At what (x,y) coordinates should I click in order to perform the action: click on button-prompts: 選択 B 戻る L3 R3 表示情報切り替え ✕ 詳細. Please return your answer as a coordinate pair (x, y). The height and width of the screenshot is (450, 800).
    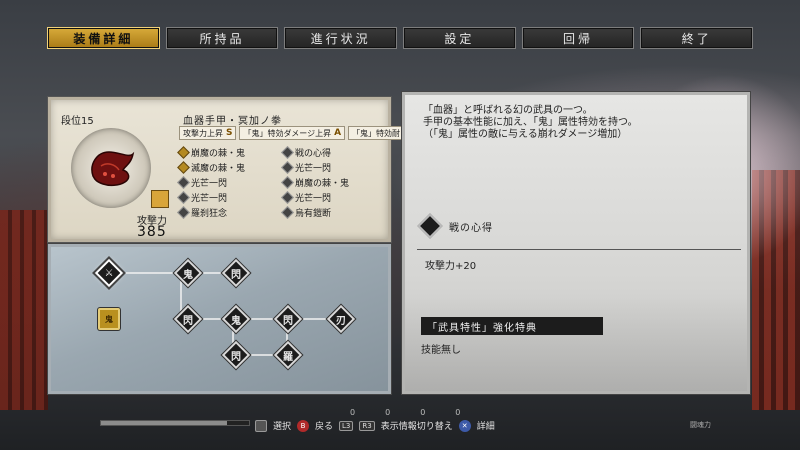
    Looking at the image, I should click on (375, 425).